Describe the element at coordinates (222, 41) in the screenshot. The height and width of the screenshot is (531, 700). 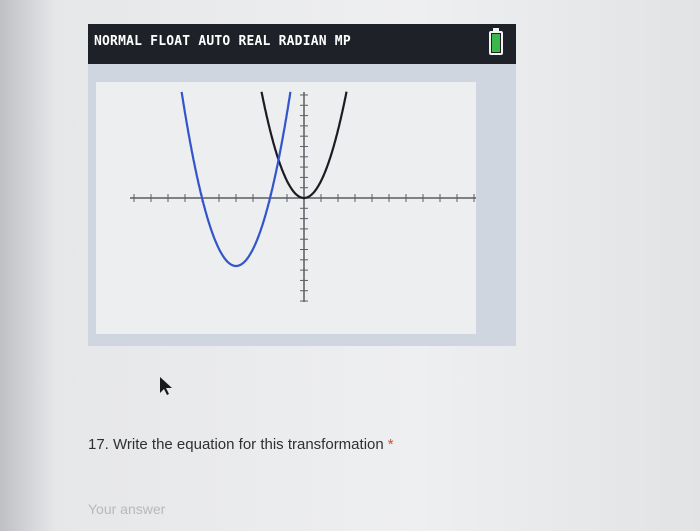
I see `calculator-mode-text: NORMAL FLOAT AUTO REAL RADIAN MP` at that location.